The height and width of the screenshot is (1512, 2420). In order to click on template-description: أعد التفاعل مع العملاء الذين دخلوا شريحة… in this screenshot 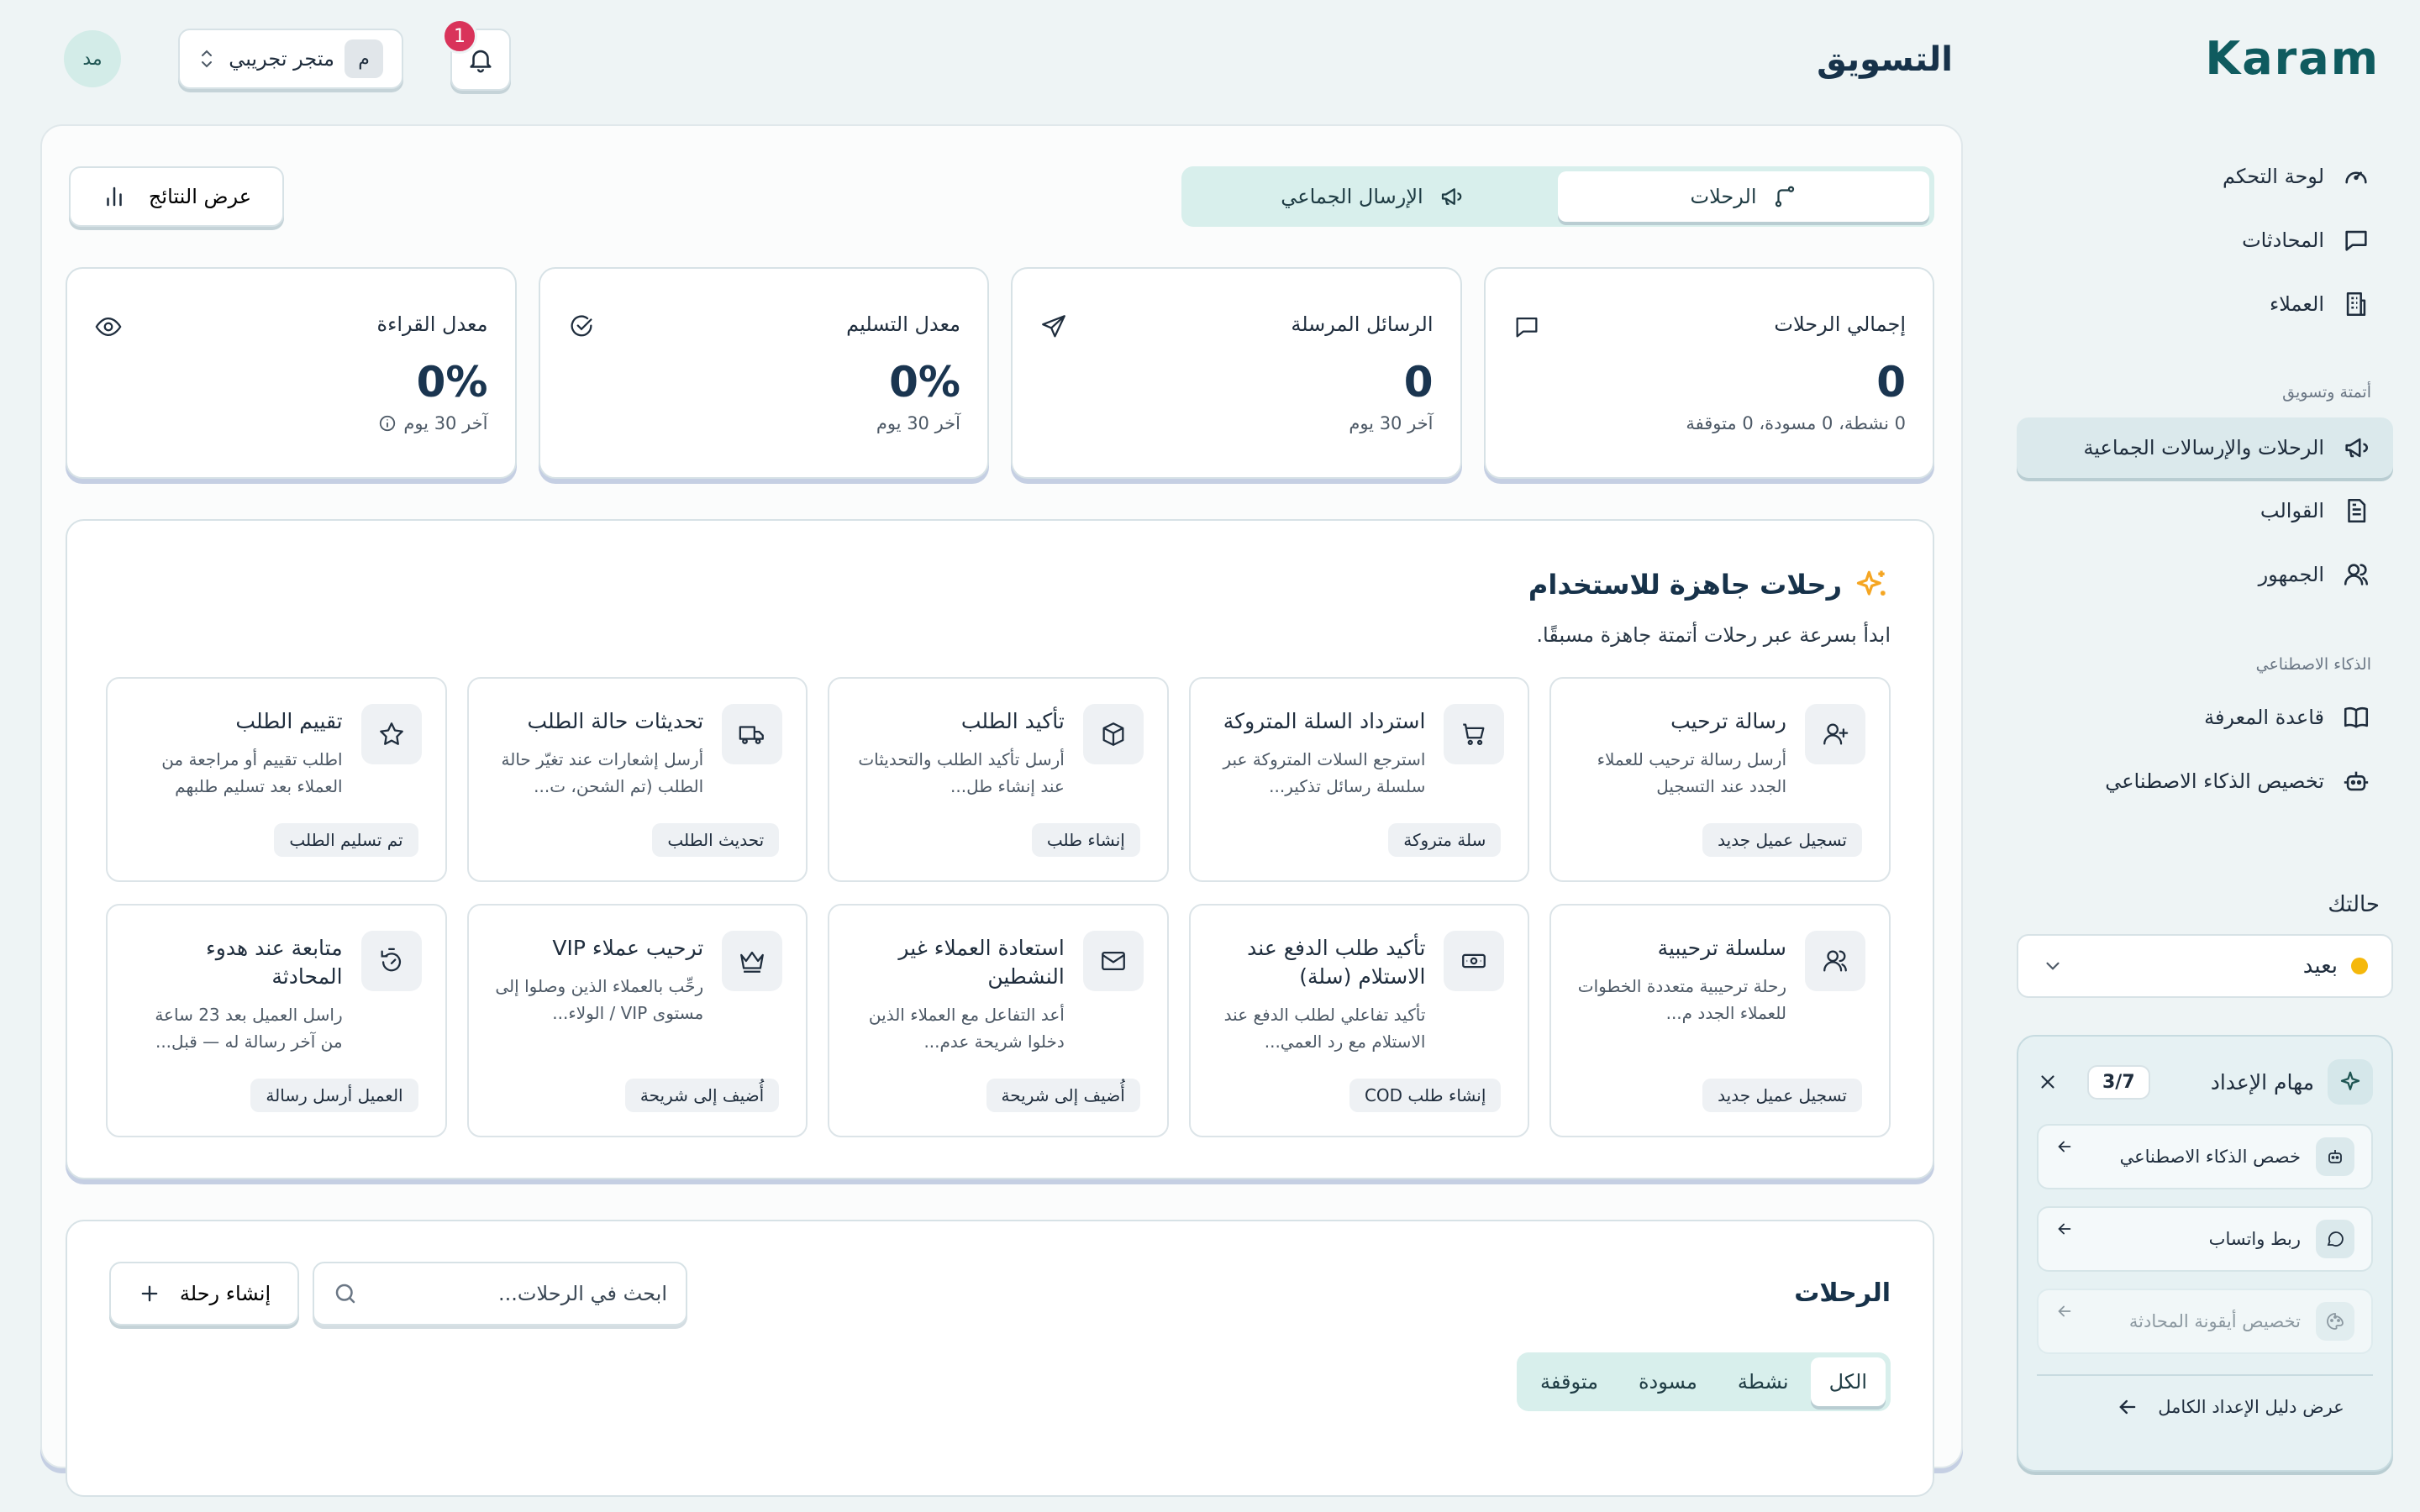, I will do `click(966, 1028)`.